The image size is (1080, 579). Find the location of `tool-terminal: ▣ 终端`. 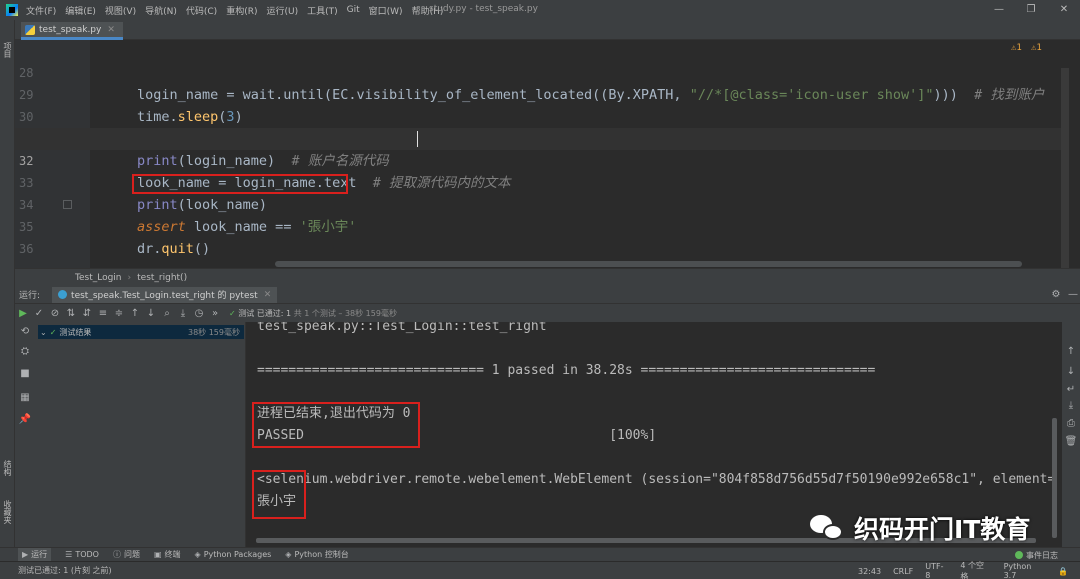

tool-terminal: ▣ 终端 is located at coordinates (167, 554).